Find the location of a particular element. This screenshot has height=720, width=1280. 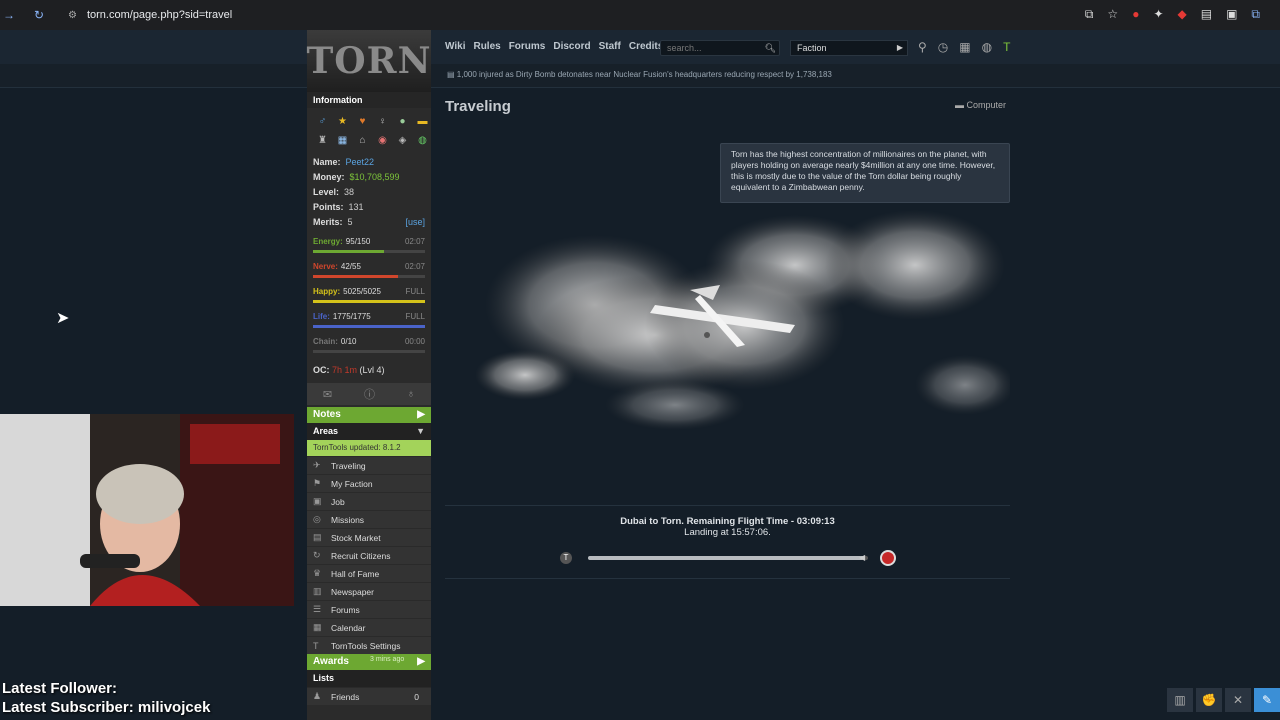

computer-link: ▬ Computer is located at coordinates (980, 105).